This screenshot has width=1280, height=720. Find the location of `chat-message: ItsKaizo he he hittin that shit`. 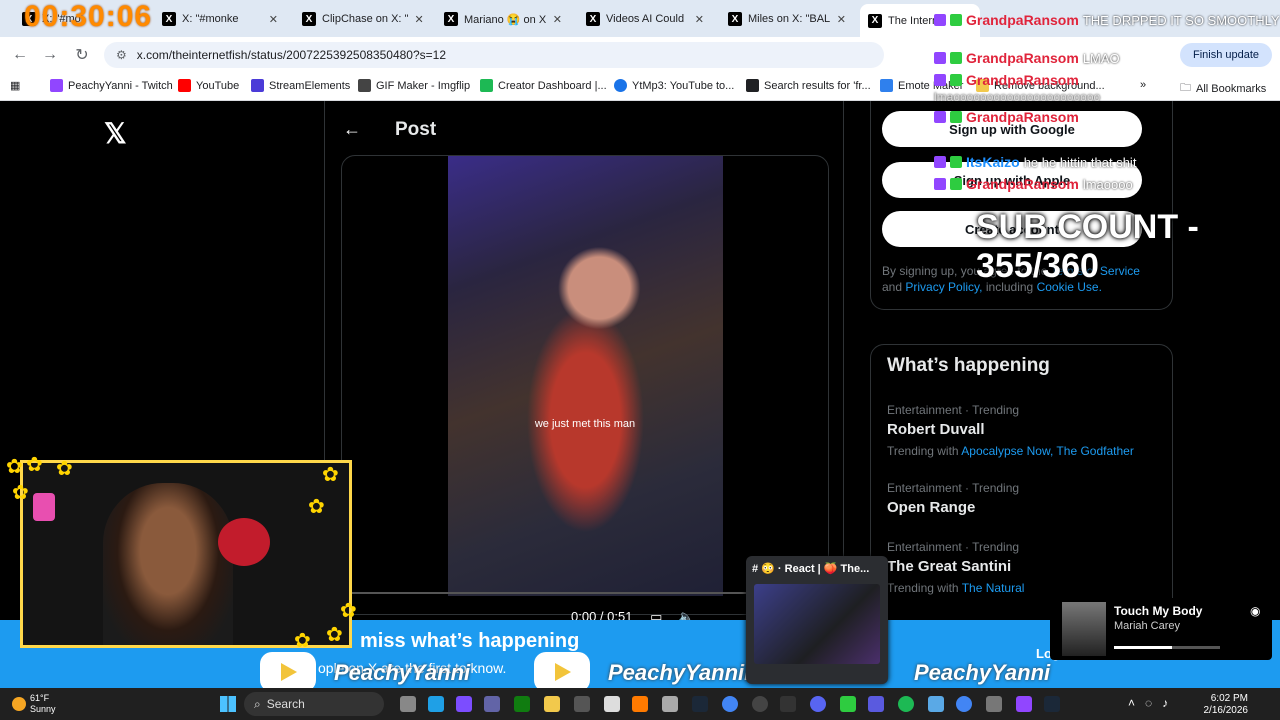

chat-message: ItsKaizo he he hittin that shit is located at coordinates (1035, 162).